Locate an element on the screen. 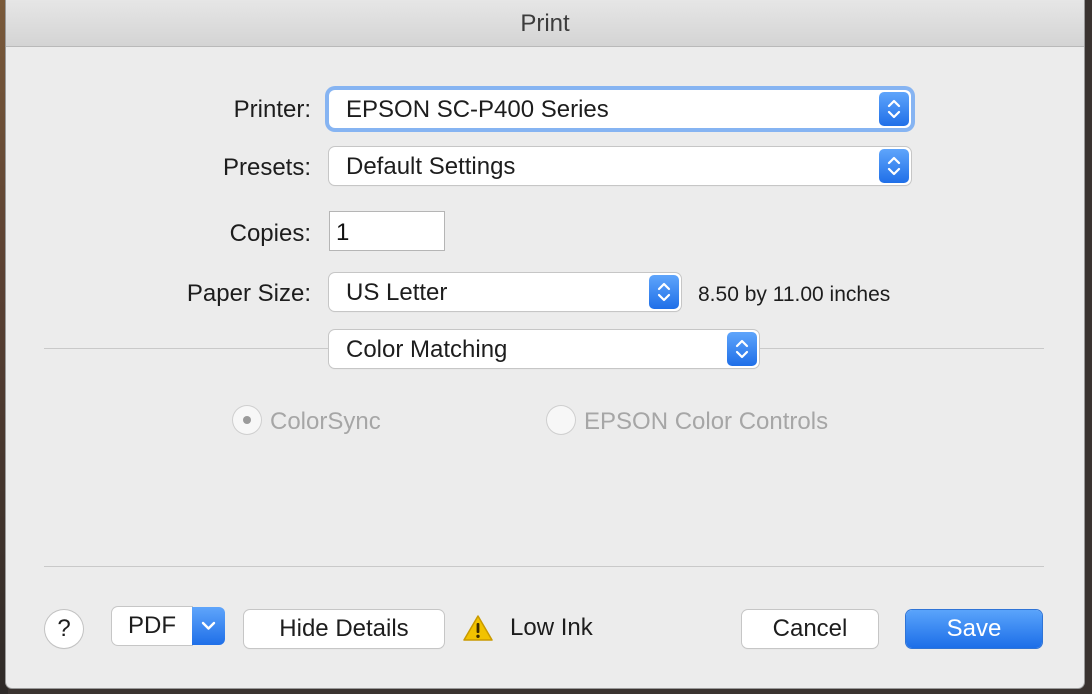 This screenshot has width=1092, height=694. paper-dimensions: 8.50 by 11.00 inches is located at coordinates (794, 294).